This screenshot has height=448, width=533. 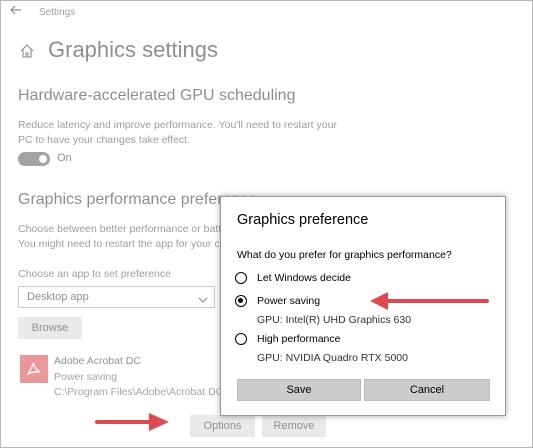 I want to click on browse-button: Browse, so click(x=50, y=328).